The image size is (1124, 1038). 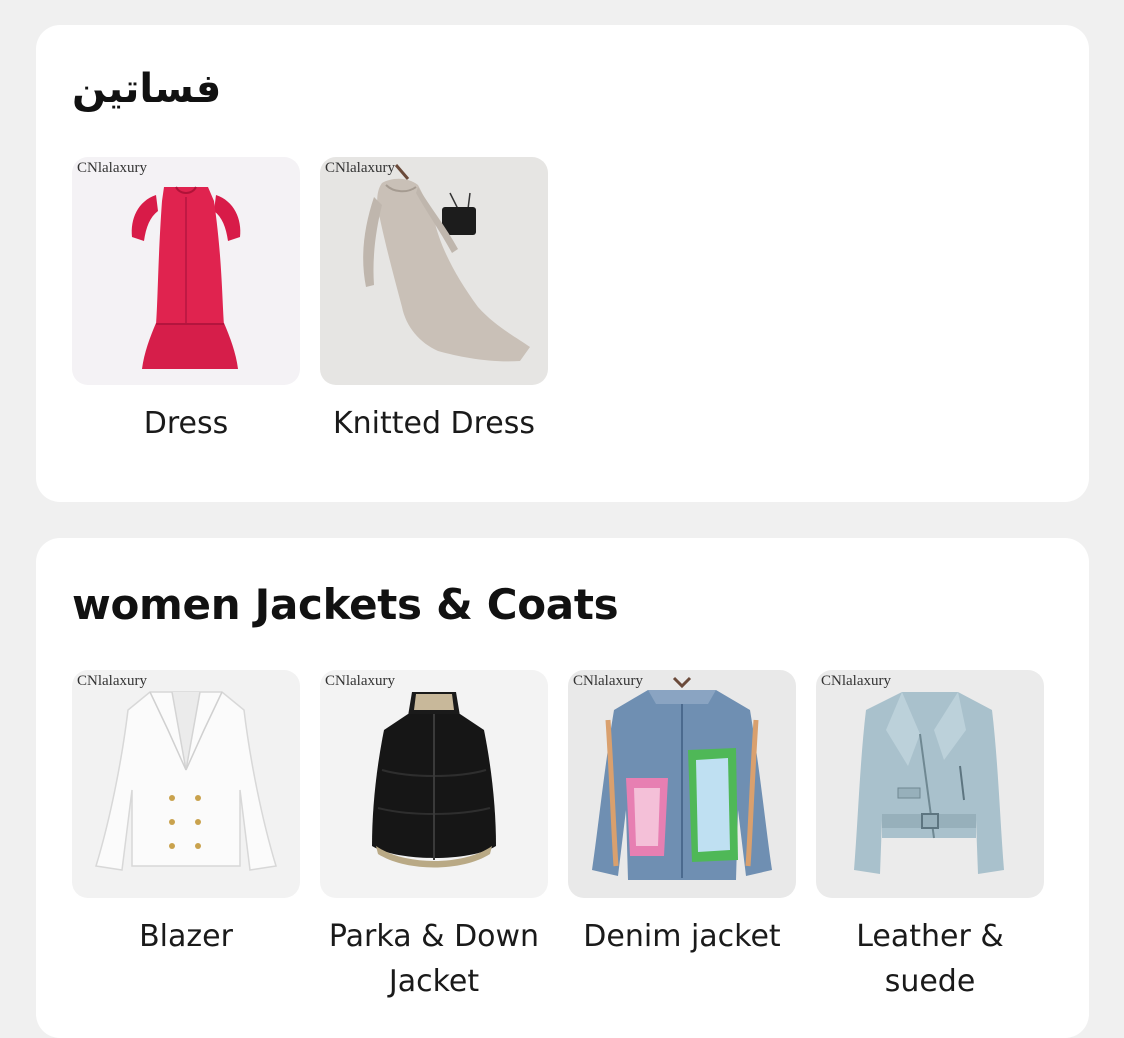 I want to click on section-title: فساتين, so click(x=147, y=89).